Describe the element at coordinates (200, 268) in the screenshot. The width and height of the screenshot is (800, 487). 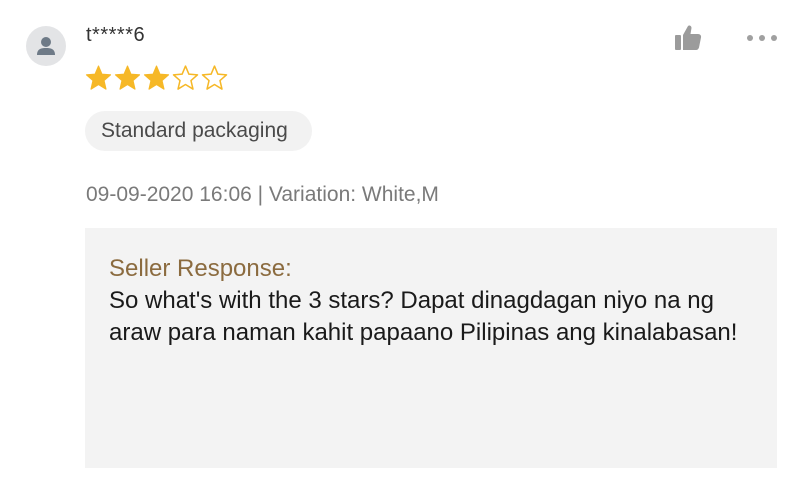
I see `seller-response-label: Seller Response:` at that location.